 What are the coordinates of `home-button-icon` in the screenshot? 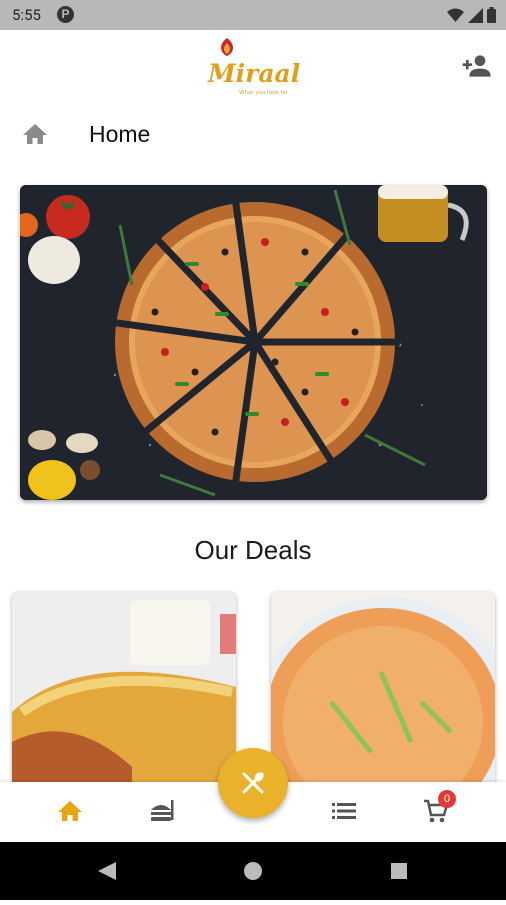 It's located at (253, 871).